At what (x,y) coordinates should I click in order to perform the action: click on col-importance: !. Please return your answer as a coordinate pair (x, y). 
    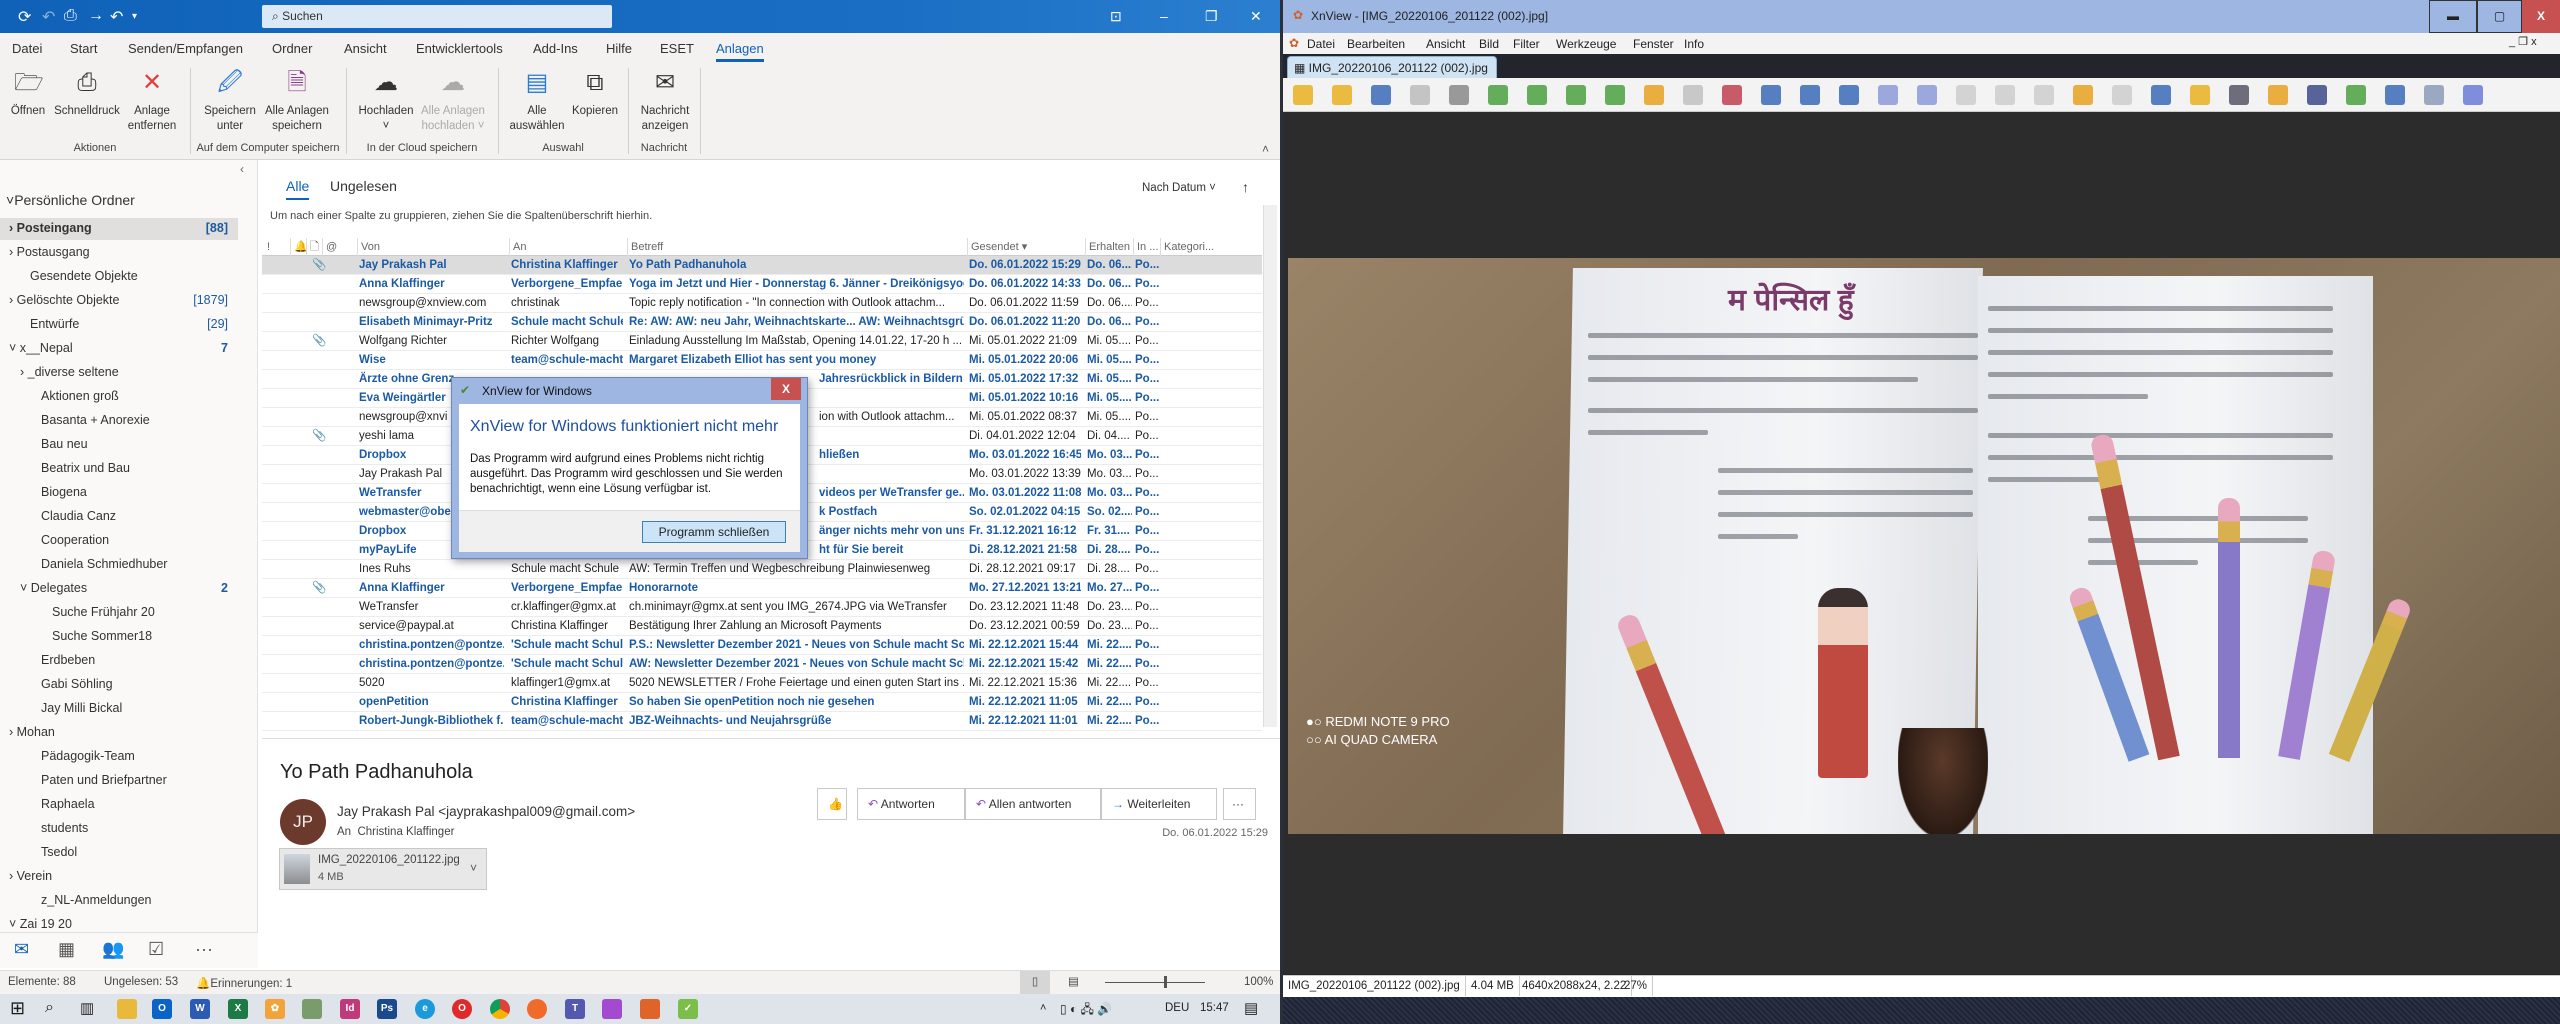
    Looking at the image, I should click on (267, 247).